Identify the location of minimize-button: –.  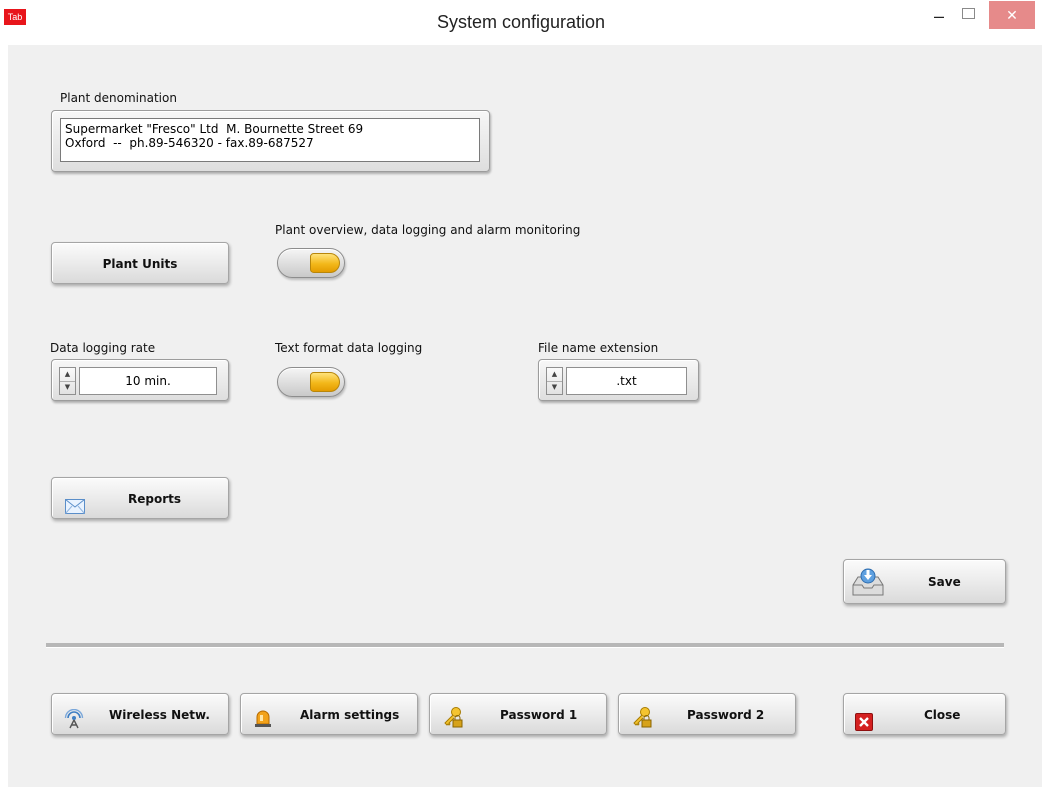
(939, 16).